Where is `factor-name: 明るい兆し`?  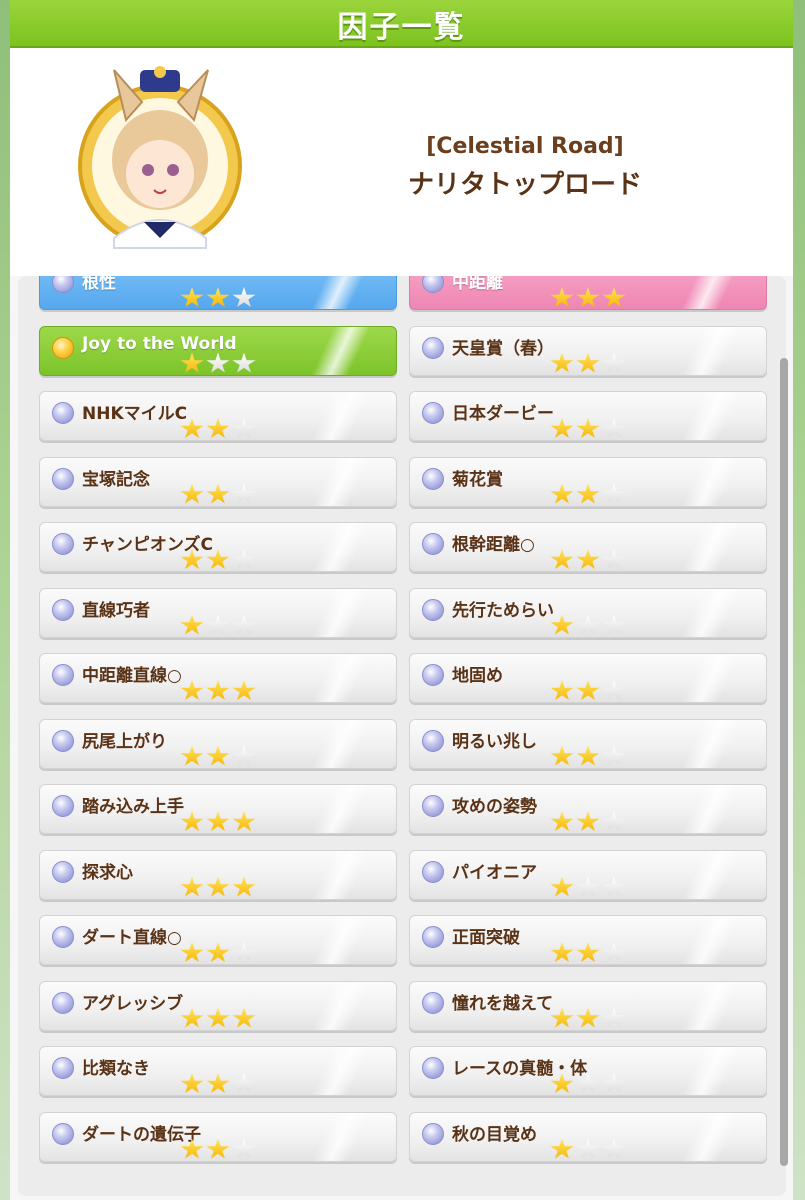
factor-name: 明るい兆し is located at coordinates (494, 741).